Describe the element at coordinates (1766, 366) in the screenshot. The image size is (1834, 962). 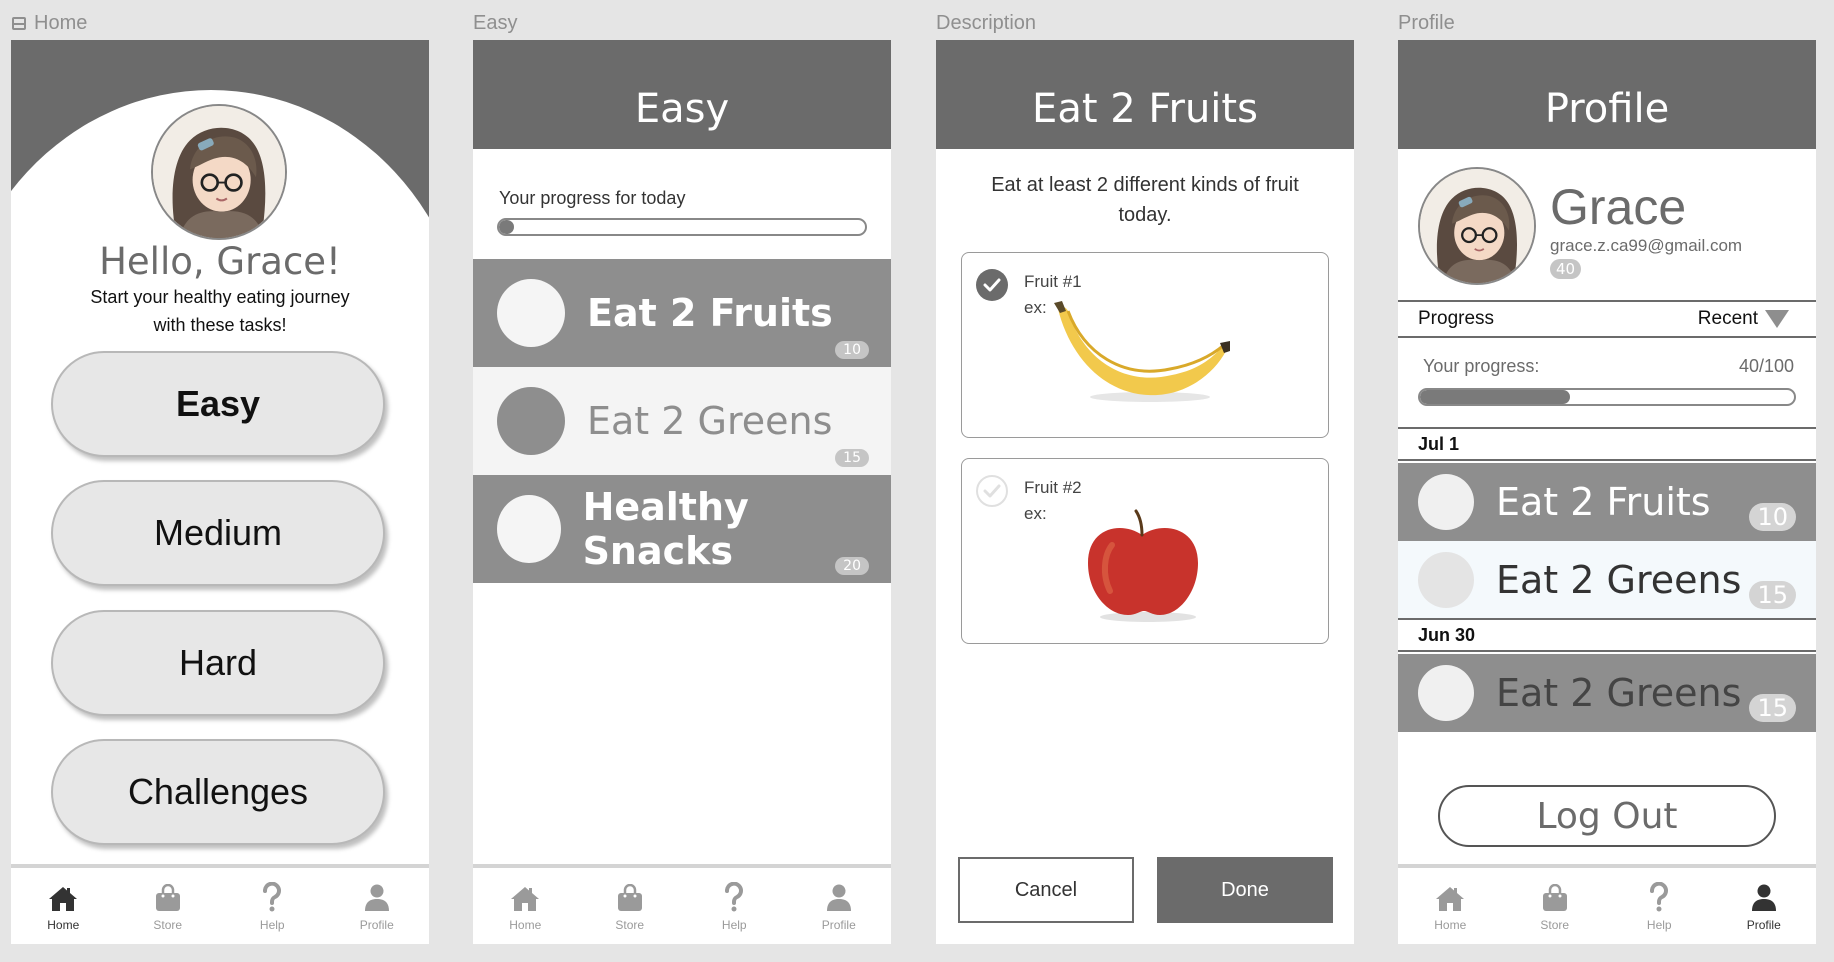
I see `progress-value: 40/100` at that location.